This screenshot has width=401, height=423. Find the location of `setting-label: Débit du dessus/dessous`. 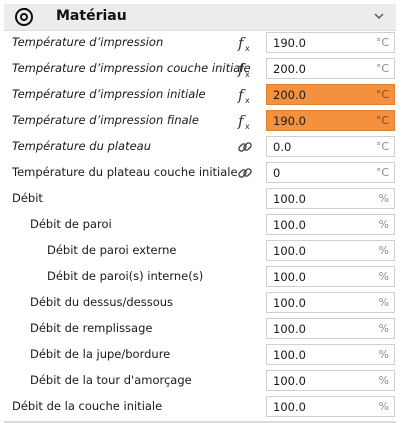

setting-label: Débit du dessus/dessous is located at coordinates (102, 302).